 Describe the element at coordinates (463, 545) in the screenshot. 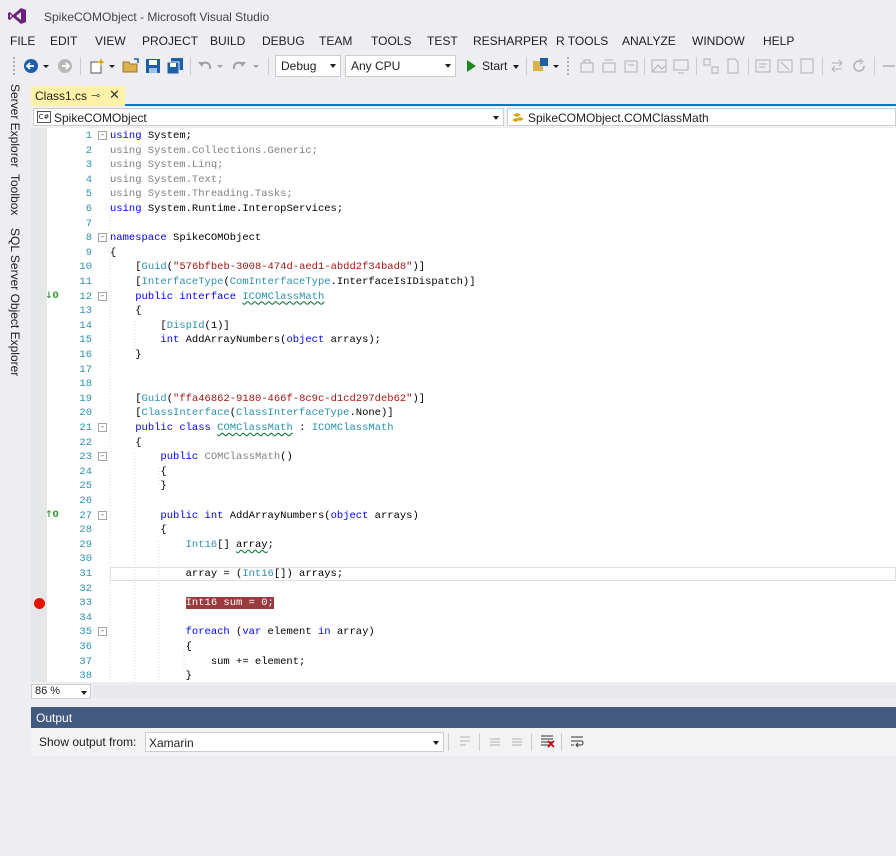

I see `code-line: 29 Int16[] array;` at that location.